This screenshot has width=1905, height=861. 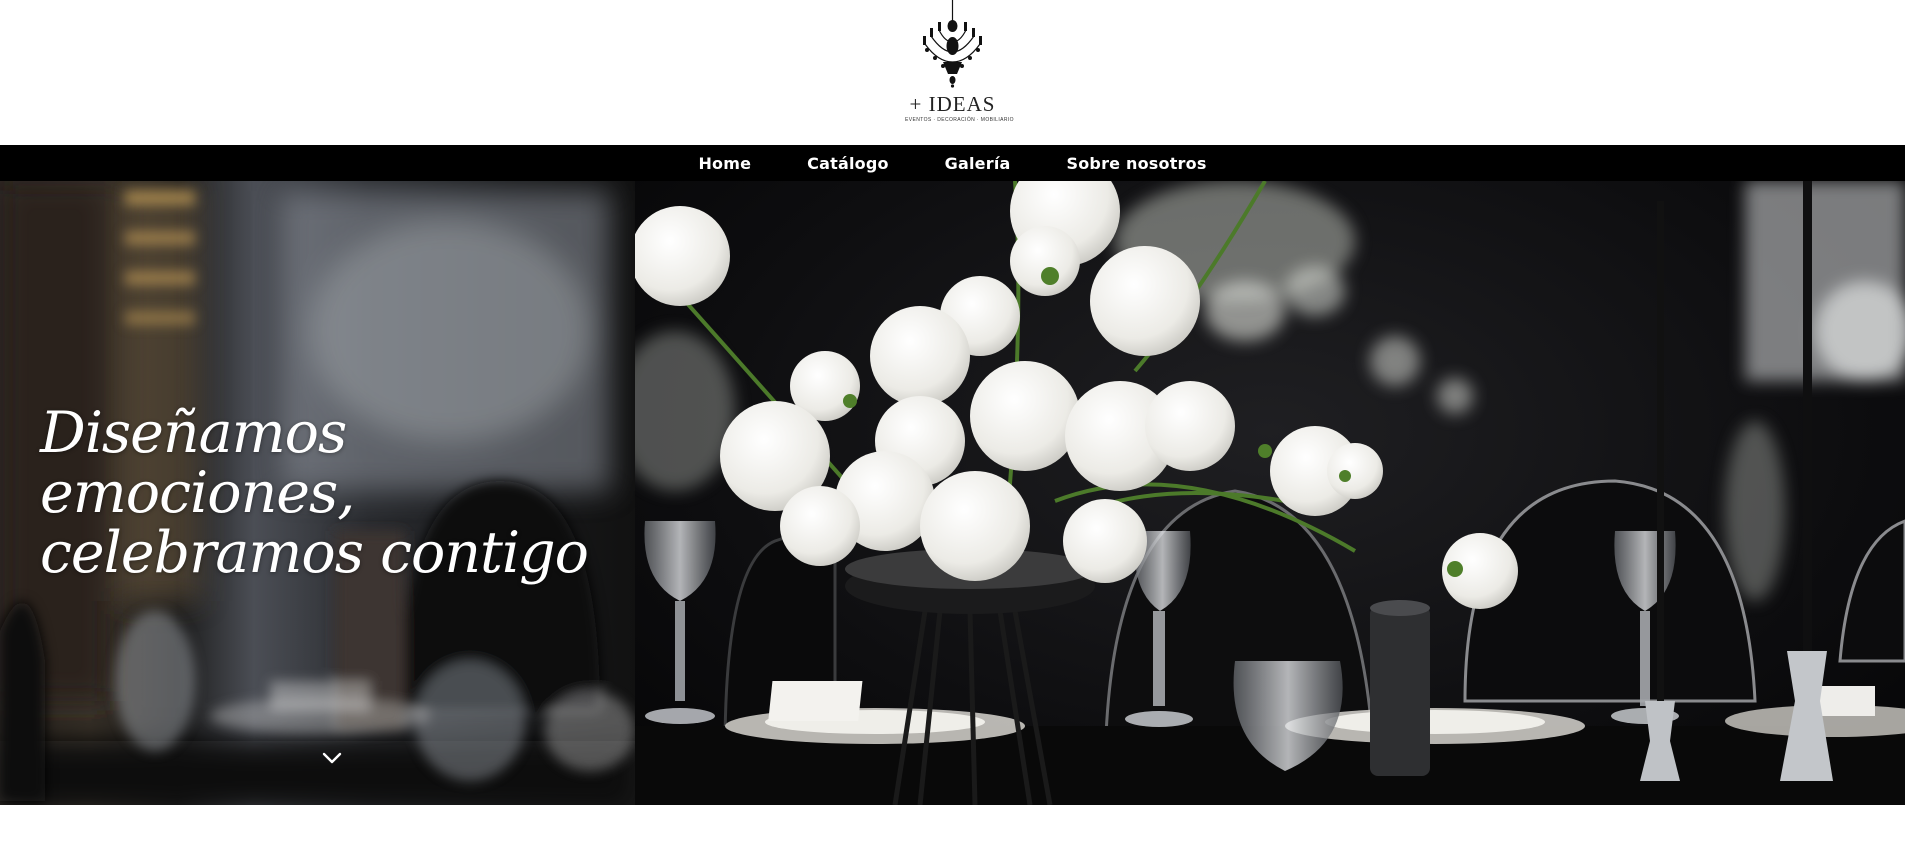 I want to click on brand-tagline: EVENTOS · DECORACIÓN · MOBILIARIO, so click(x=959, y=120).